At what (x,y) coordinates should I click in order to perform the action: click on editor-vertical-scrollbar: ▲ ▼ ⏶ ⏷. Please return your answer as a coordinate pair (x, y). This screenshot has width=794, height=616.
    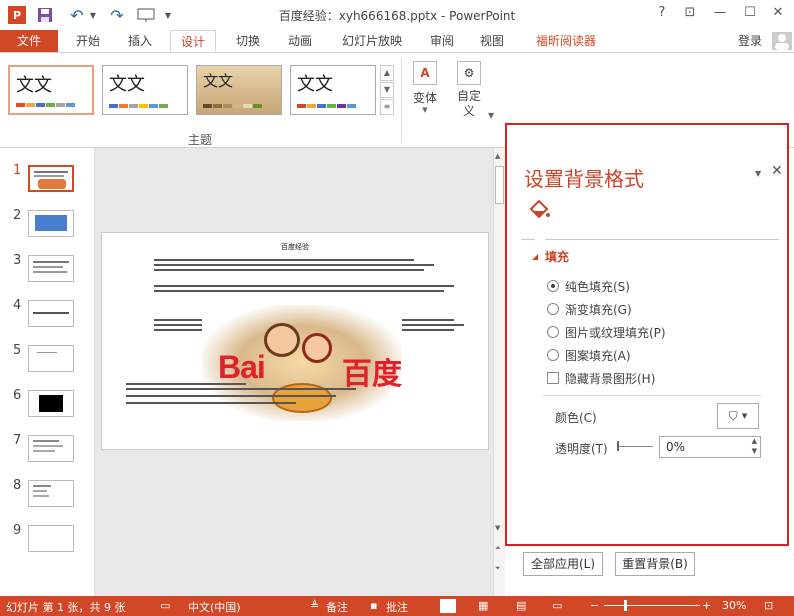
    Looking at the image, I should click on (499, 372).